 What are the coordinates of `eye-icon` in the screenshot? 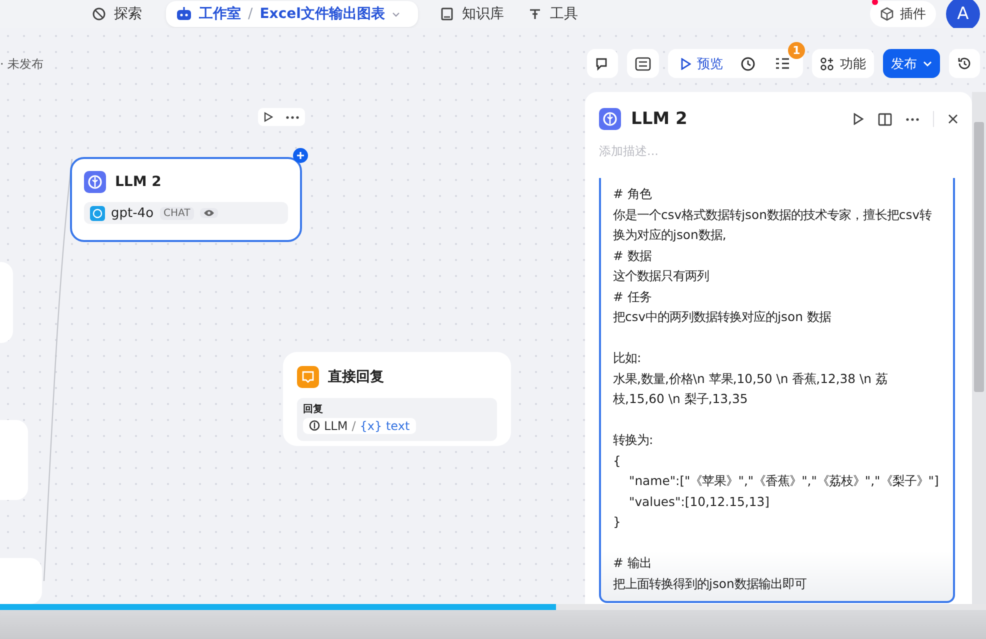 It's located at (209, 213).